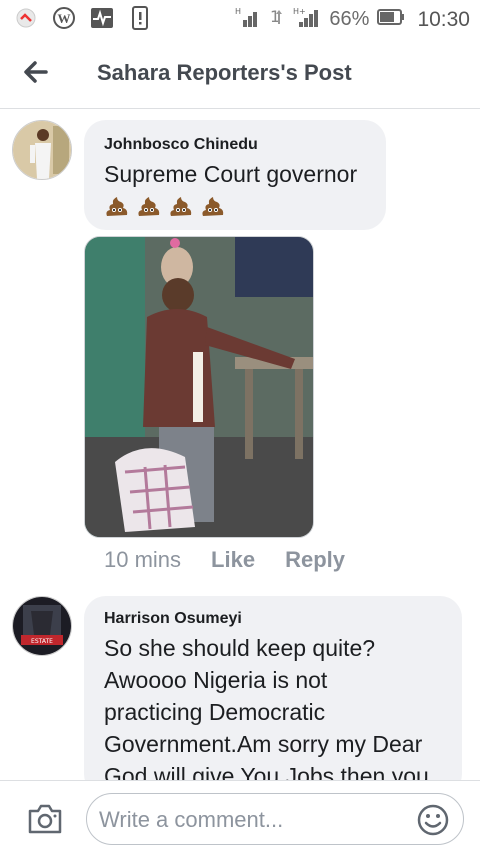  I want to click on arrow-left-icon, so click(36, 72).